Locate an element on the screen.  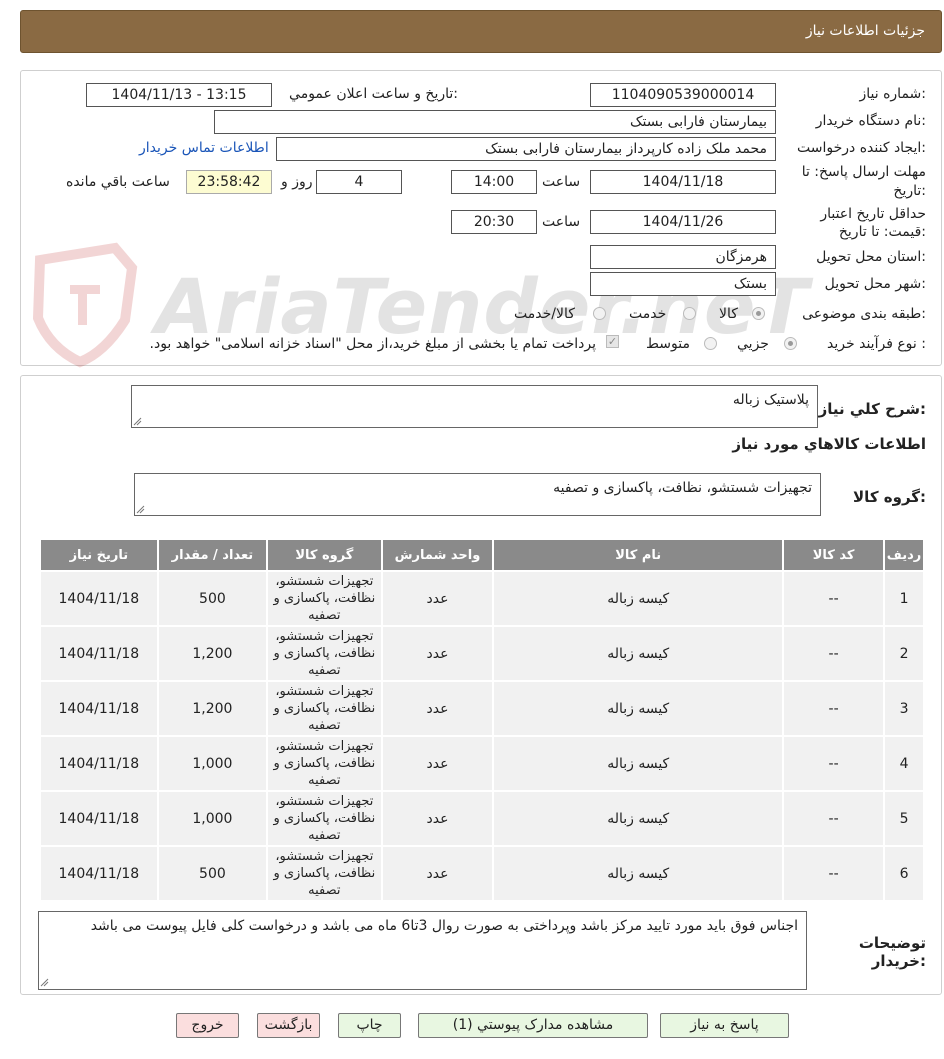
cell-row-number: 2 is located at coordinates (904, 653).